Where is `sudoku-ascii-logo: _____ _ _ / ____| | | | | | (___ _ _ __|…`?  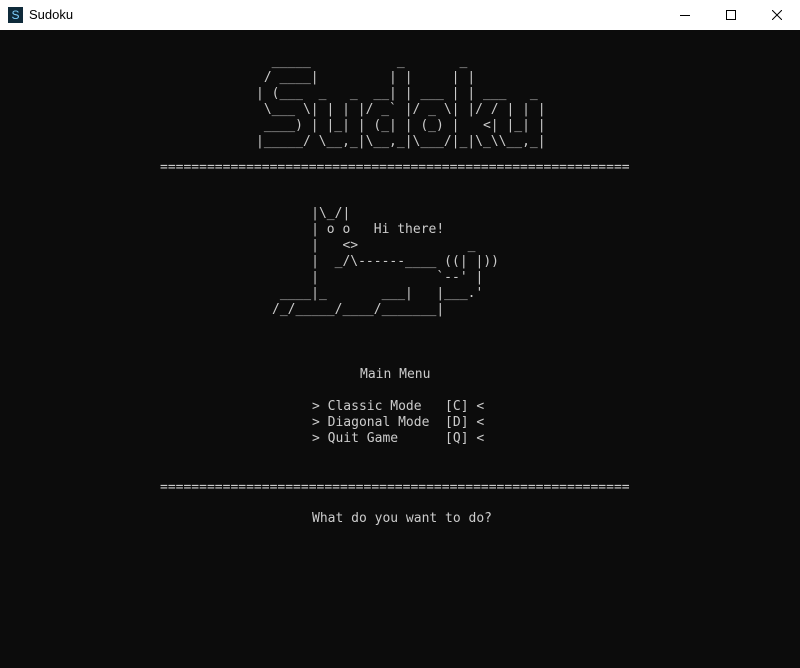
sudoku-ascii-logo: _____ _ _ / ____| | | | | | (___ _ _ __|… is located at coordinates (401, 101).